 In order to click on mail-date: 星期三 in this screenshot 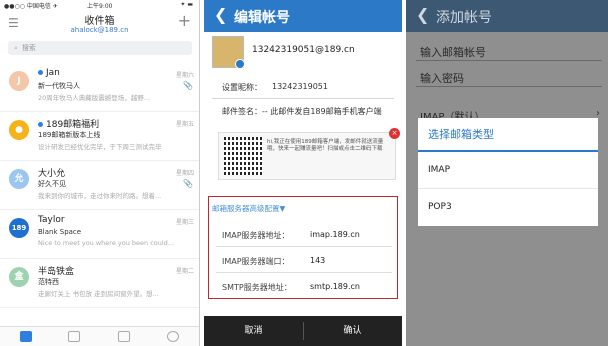, I will do `click(184, 222)`.